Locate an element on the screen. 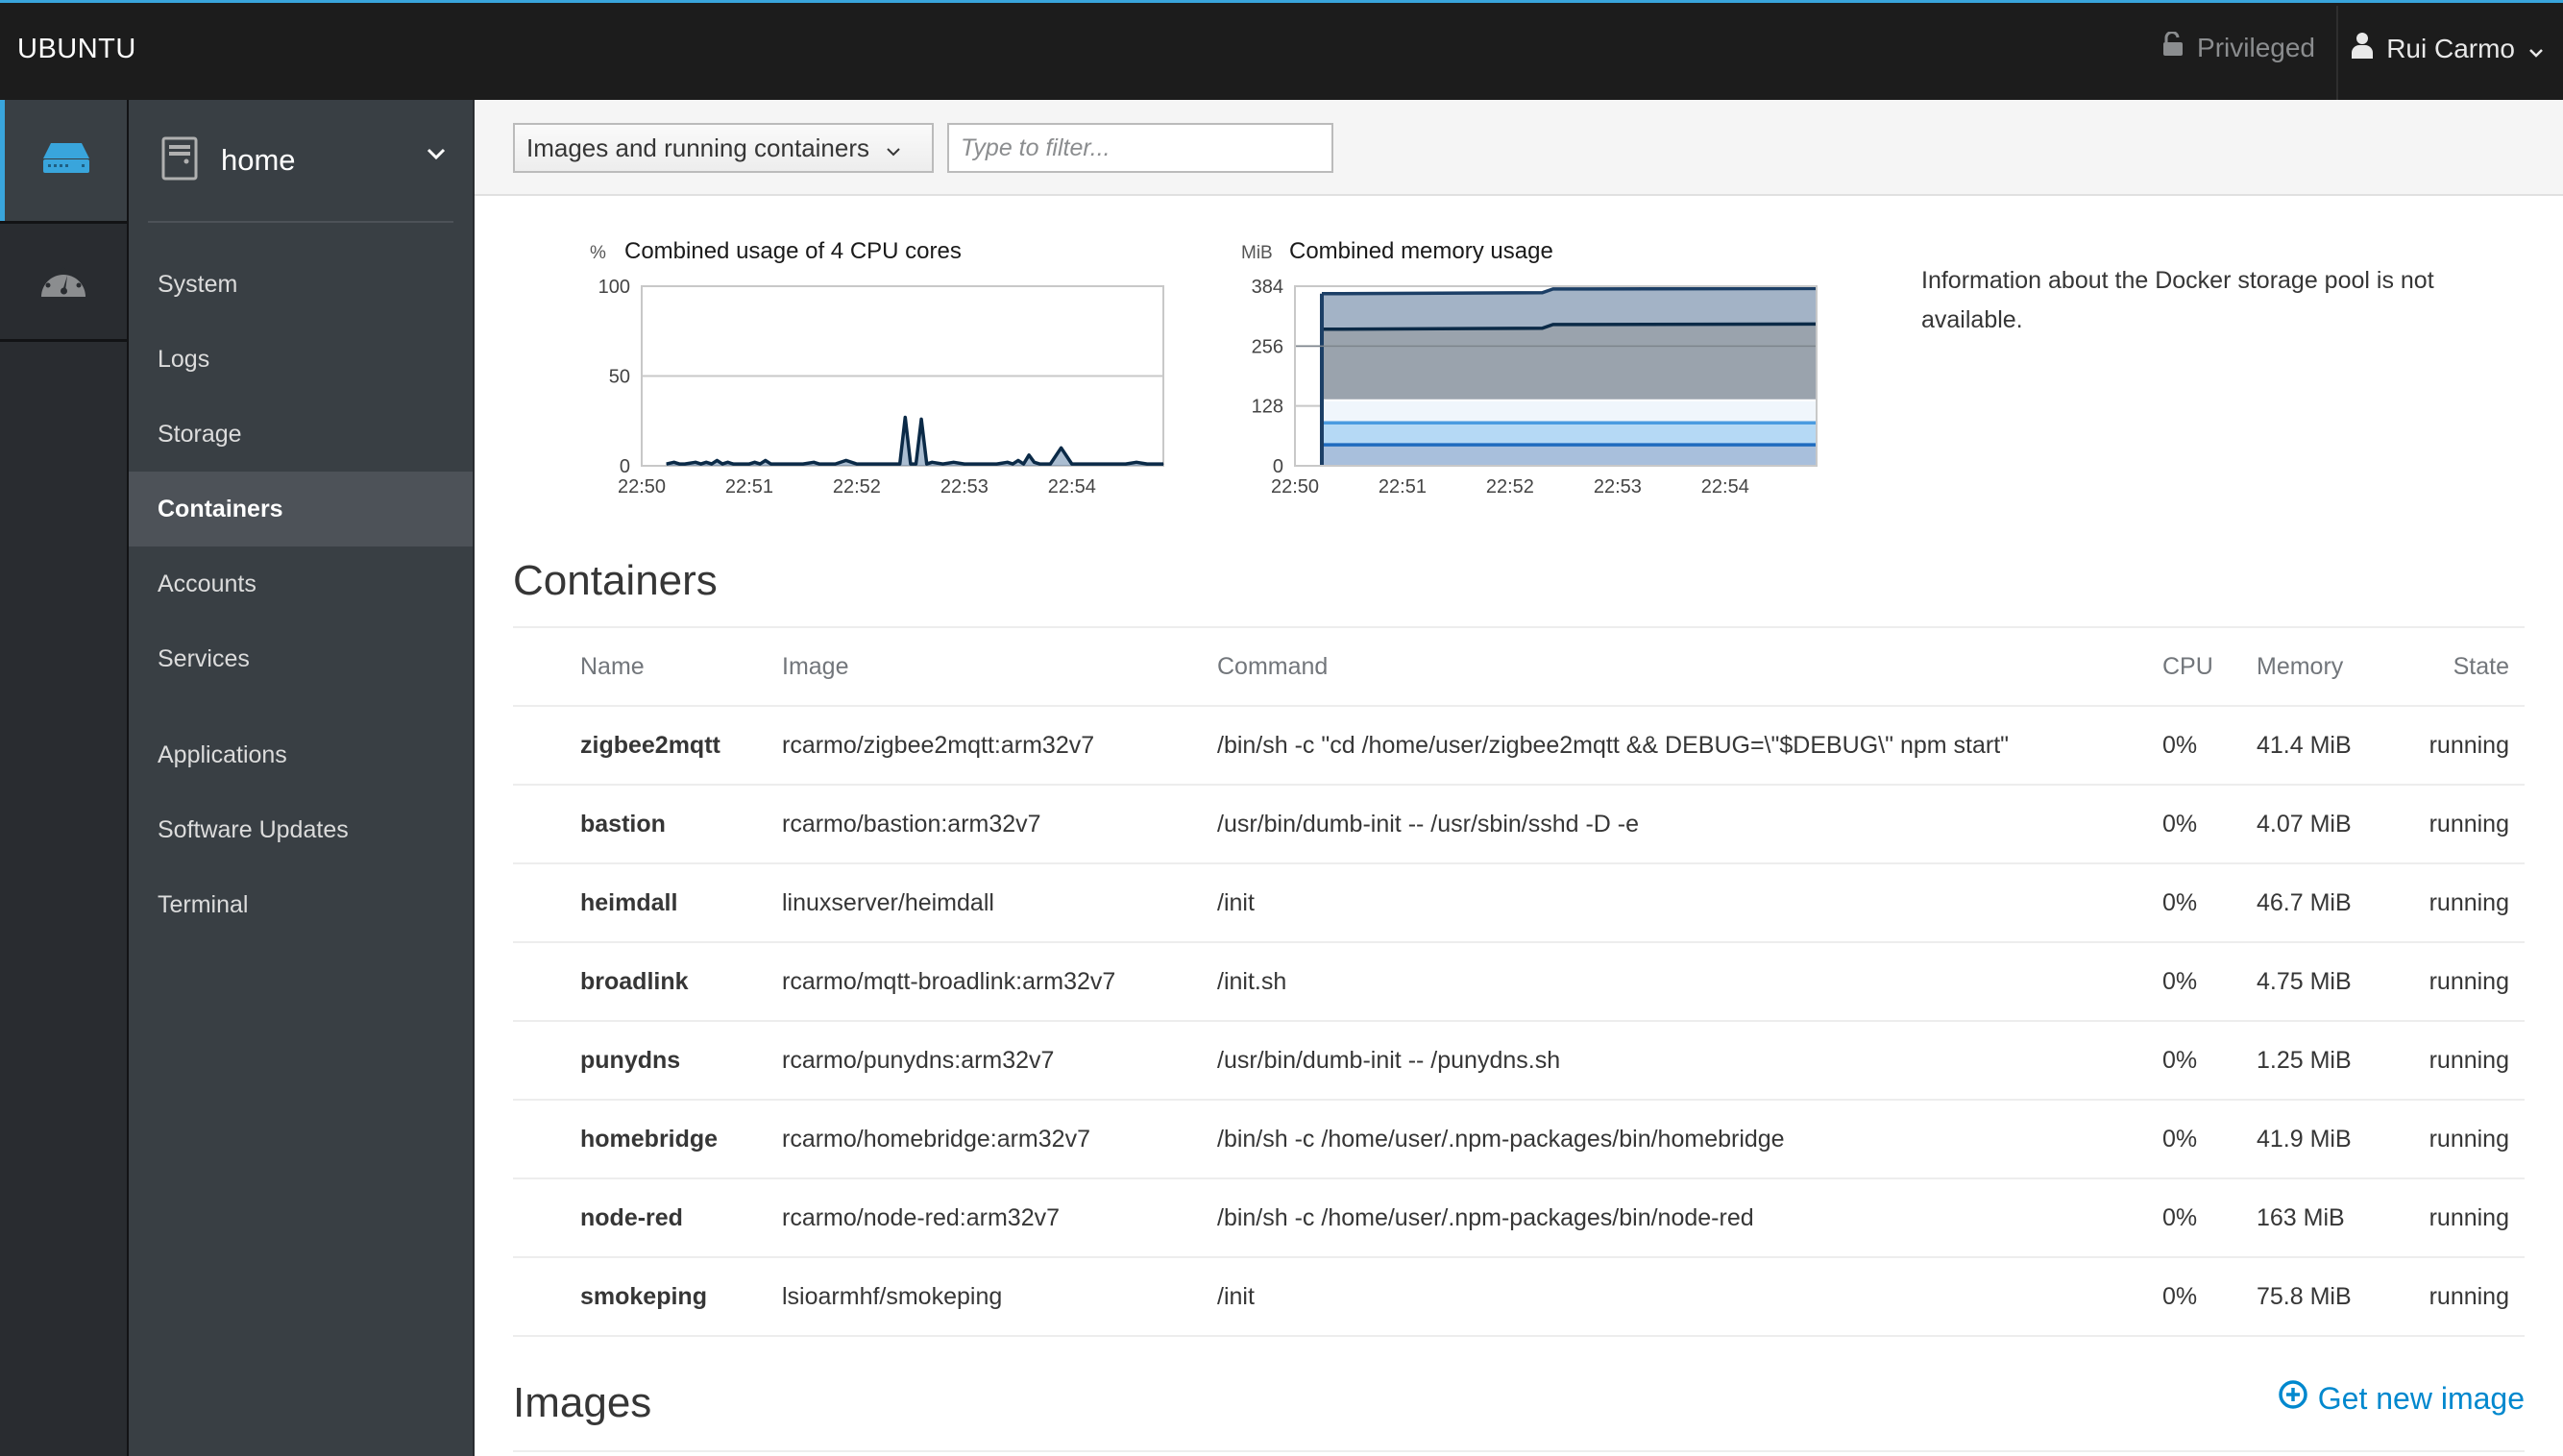  get-new-image-label: Get new image is located at coordinates (2421, 1398).